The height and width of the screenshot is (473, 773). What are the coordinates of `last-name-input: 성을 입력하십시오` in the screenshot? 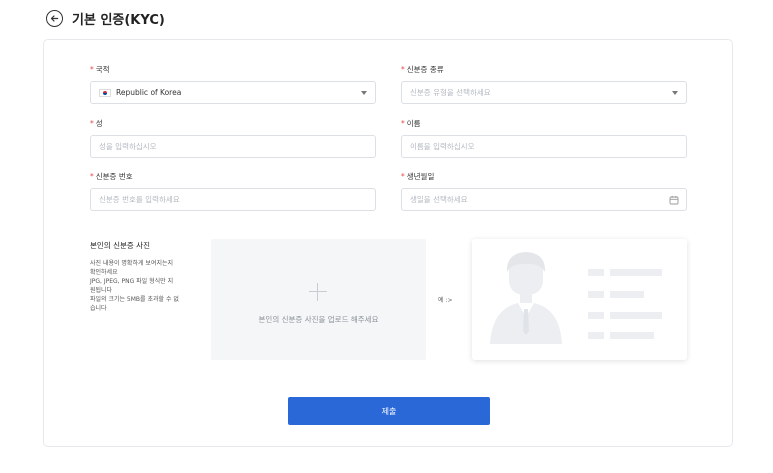 It's located at (233, 146).